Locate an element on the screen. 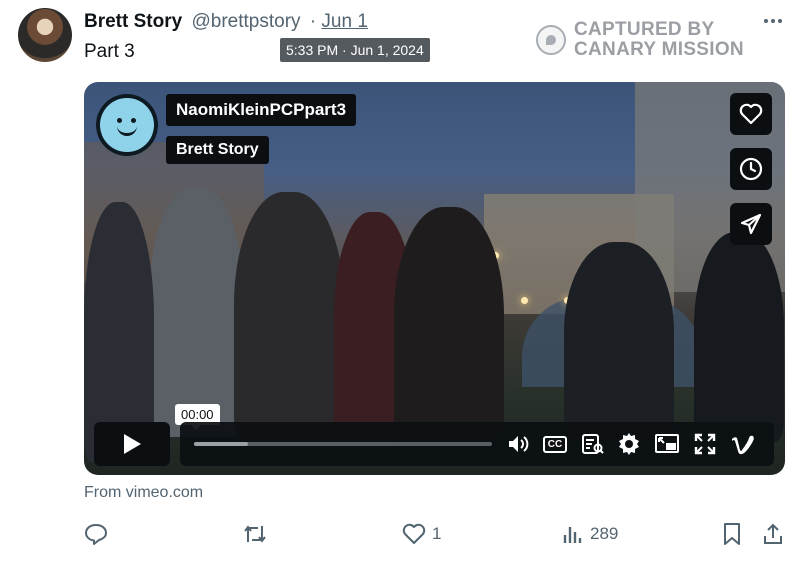 This screenshot has height=566, width=800. progress-fill is located at coordinates (221, 444).